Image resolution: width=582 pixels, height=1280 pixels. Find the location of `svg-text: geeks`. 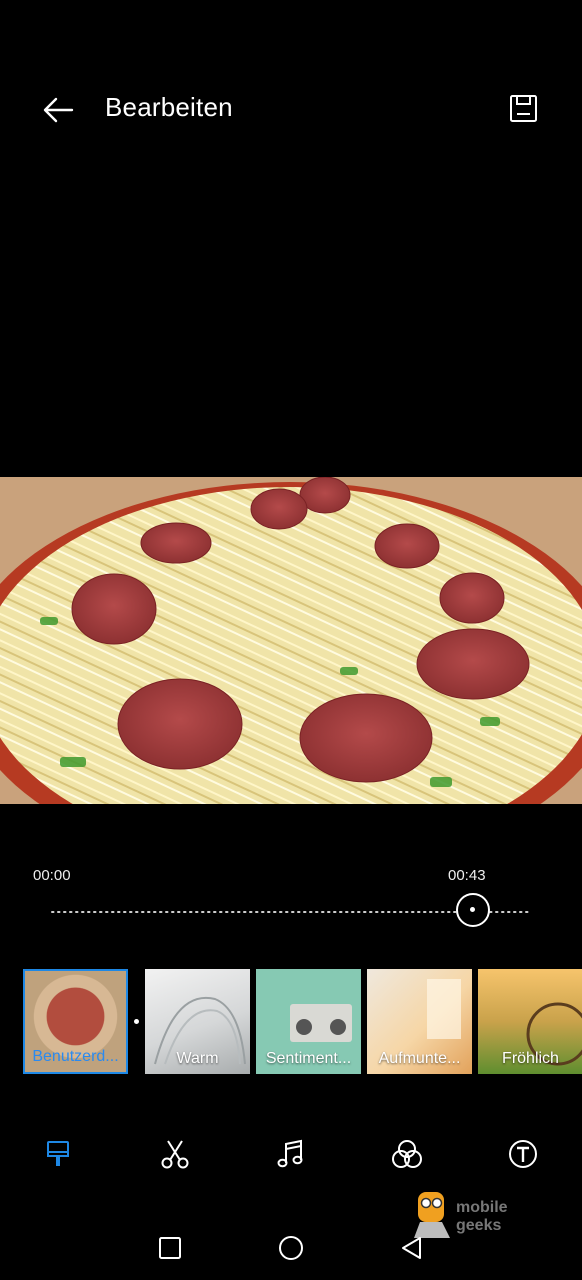

svg-text: geeks is located at coordinates (478, 1225).